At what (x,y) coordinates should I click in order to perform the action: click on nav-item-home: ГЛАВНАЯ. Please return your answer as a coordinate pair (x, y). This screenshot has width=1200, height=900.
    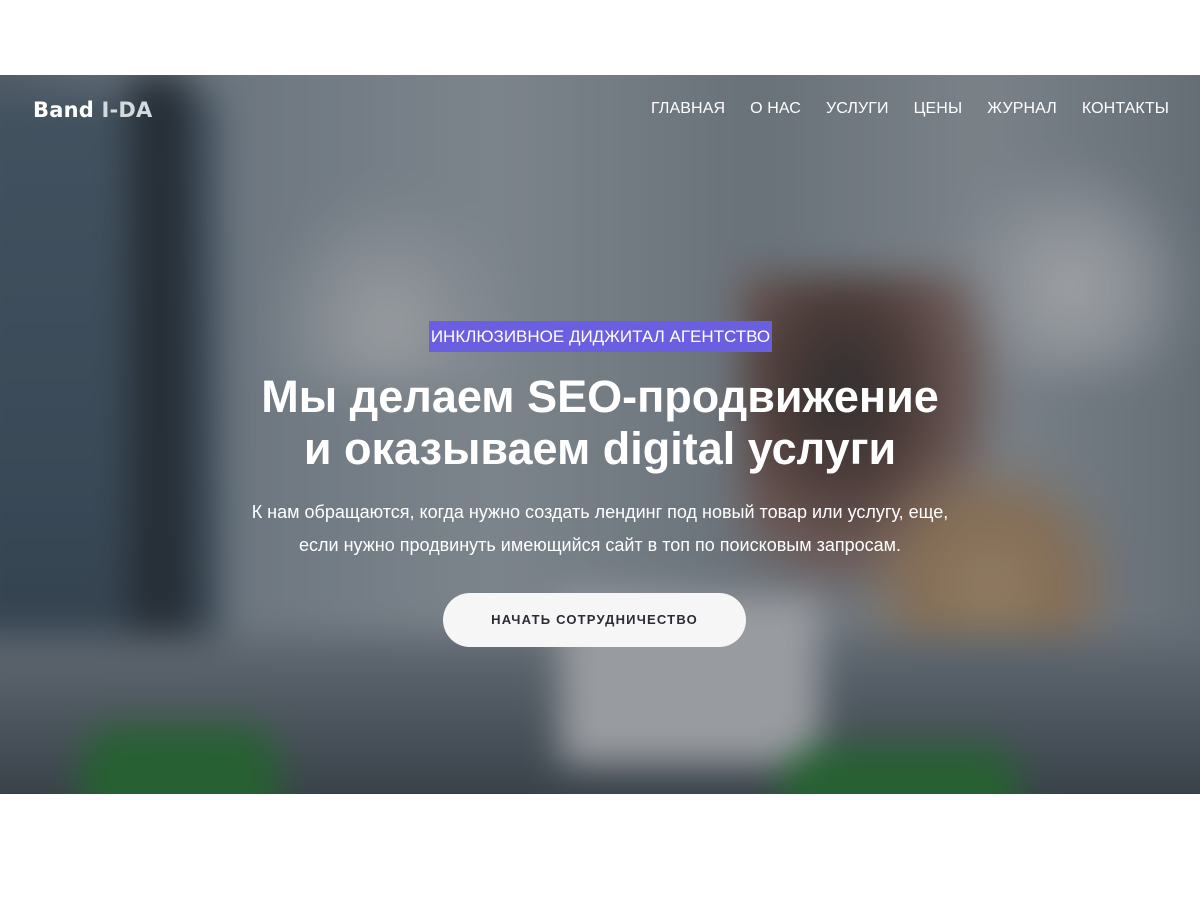
    Looking at the image, I should click on (688, 109).